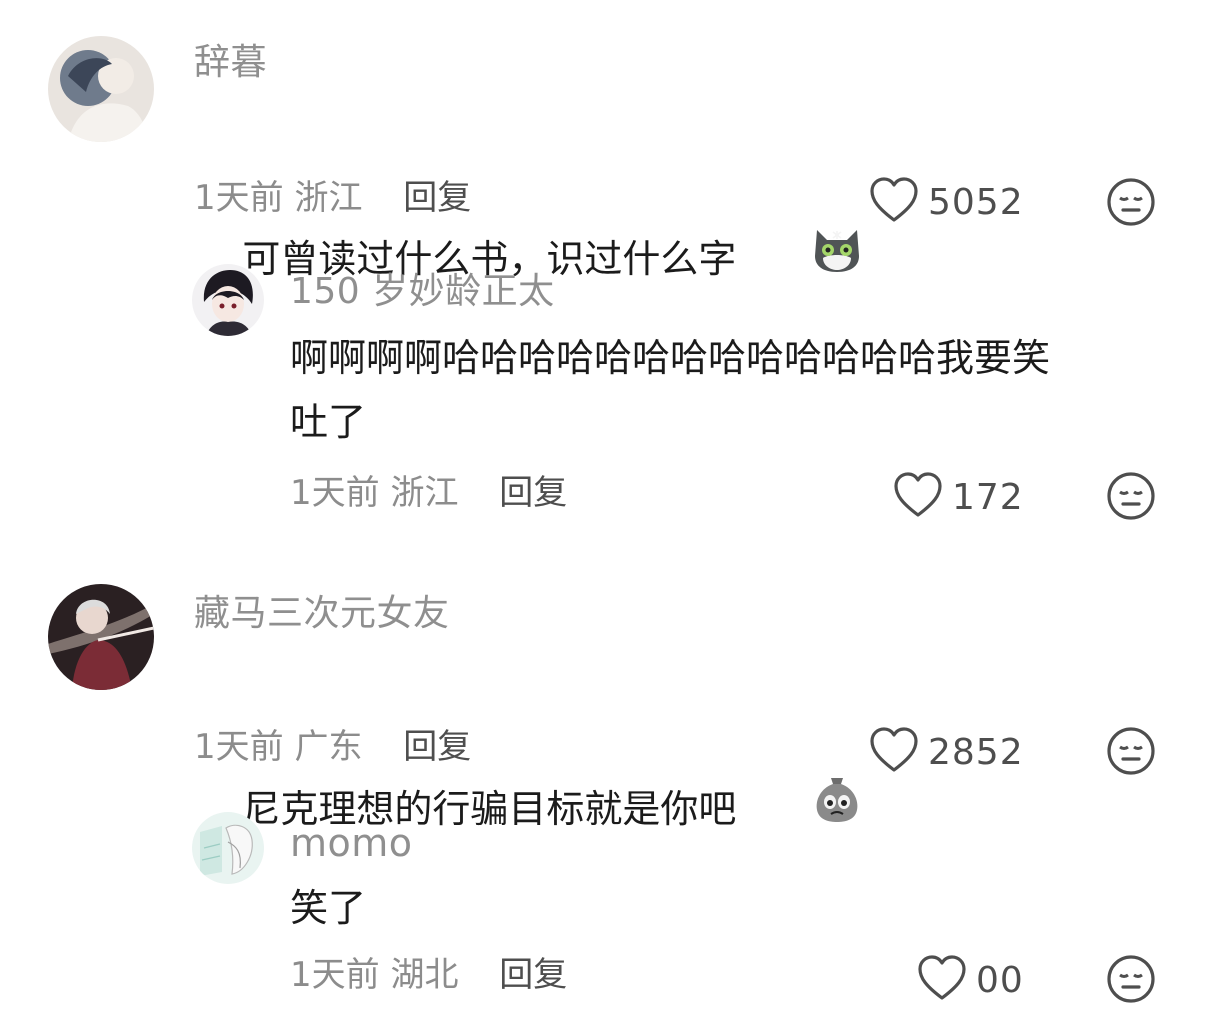  Describe the element at coordinates (322, 614) in the screenshot. I see `username: 藏马三次元女友` at that location.